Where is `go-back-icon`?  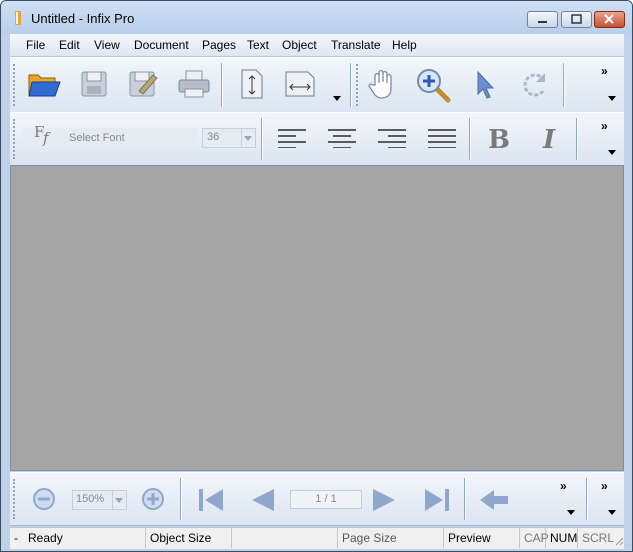
go-back-icon is located at coordinates (494, 500).